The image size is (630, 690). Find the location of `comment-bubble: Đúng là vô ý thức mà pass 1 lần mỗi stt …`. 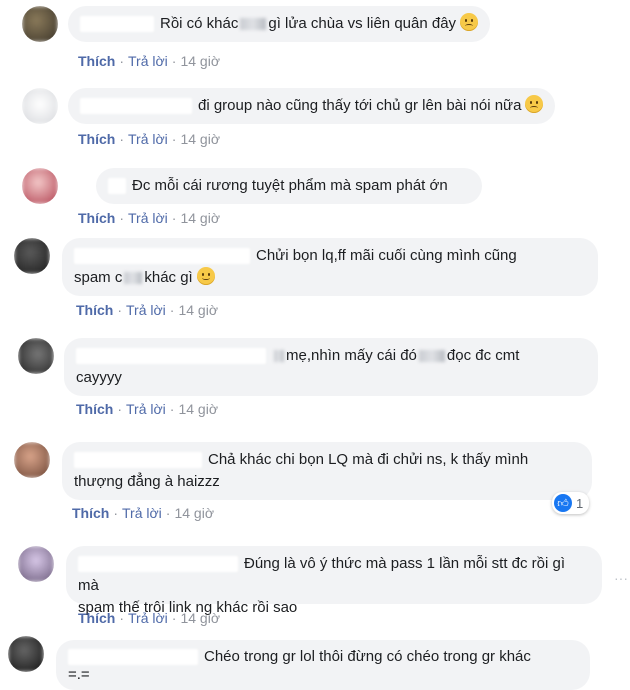

comment-bubble: Đúng là vô ý thức mà pass 1 lần mỗi stt … is located at coordinates (334, 581).